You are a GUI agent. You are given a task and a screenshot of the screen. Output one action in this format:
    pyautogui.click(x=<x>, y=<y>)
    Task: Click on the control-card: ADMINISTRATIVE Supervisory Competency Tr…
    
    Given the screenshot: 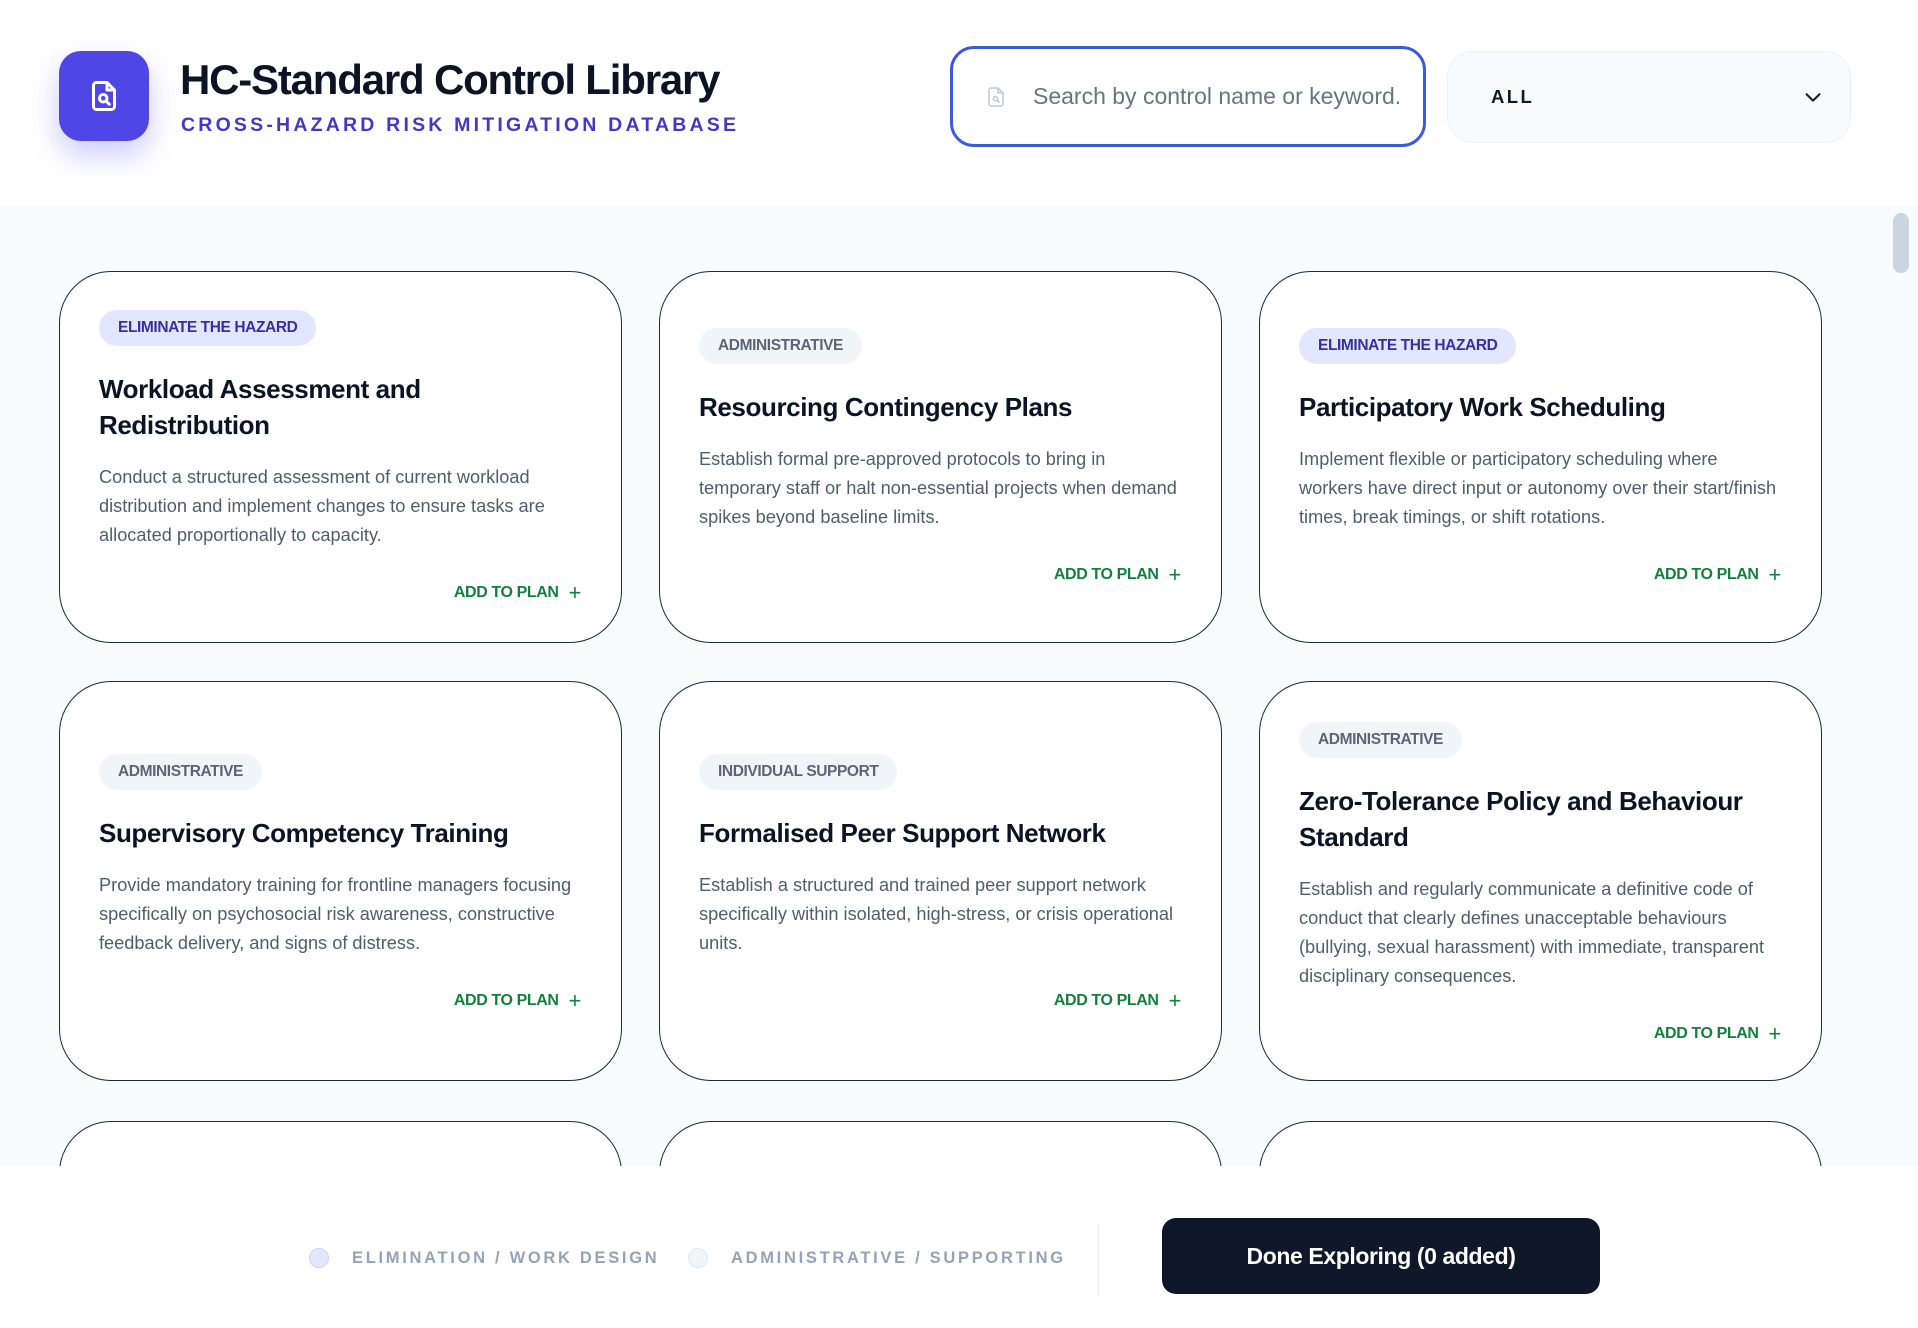 What is the action you would take?
    pyautogui.click(x=340, y=881)
    